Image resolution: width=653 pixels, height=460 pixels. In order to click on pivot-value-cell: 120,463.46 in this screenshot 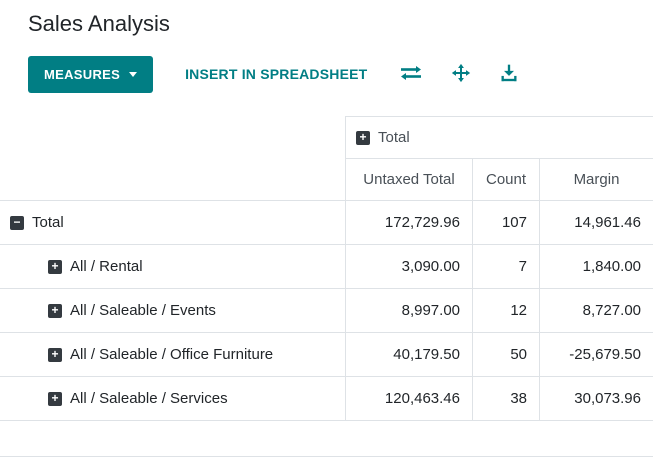, I will do `click(408, 399)`.